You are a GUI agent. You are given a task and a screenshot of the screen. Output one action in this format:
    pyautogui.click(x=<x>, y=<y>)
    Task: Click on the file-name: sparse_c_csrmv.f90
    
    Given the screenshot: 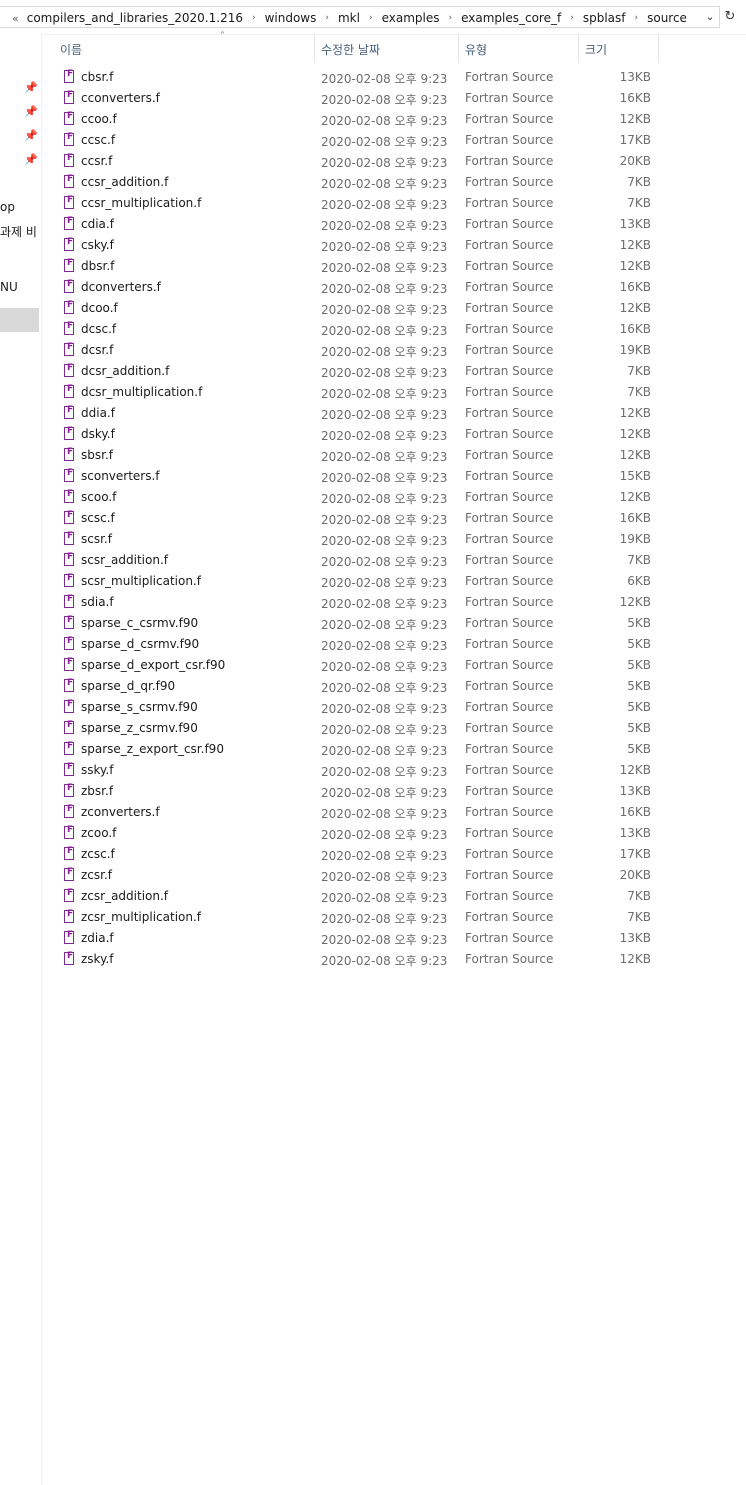 What is the action you would take?
    pyautogui.click(x=139, y=623)
    